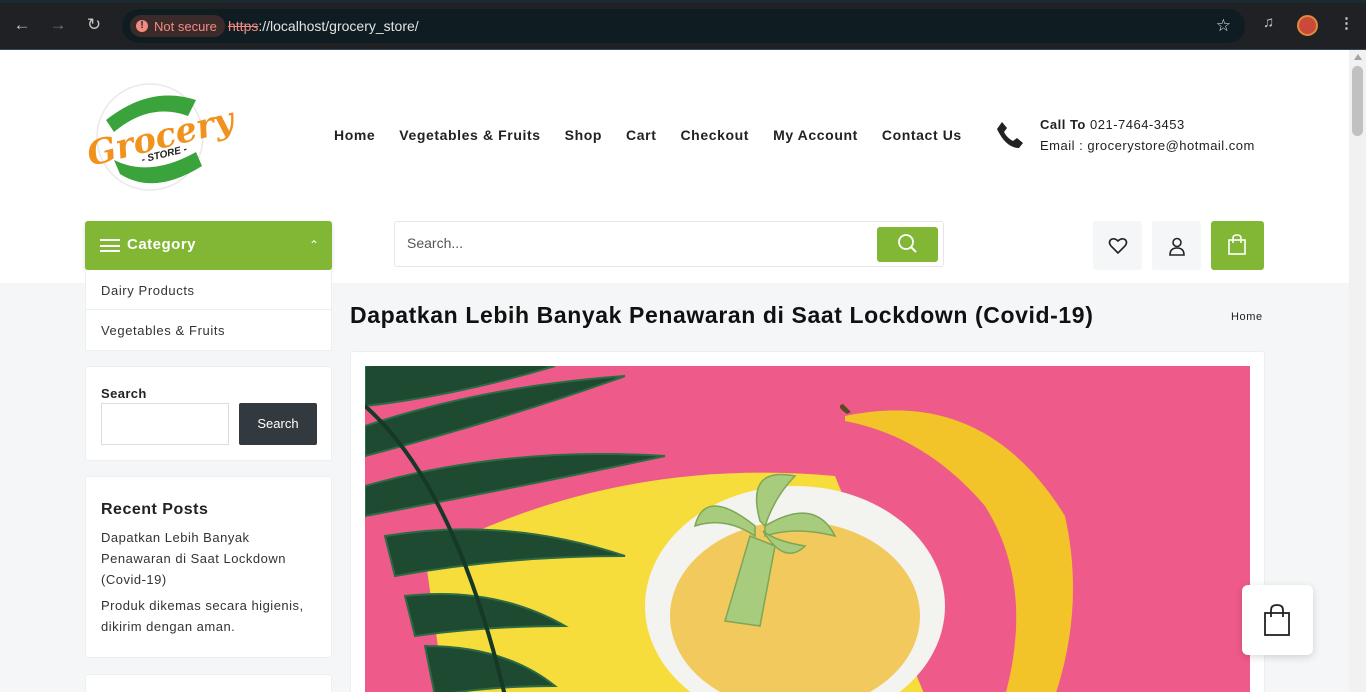 This screenshot has width=1366, height=692. Describe the element at coordinates (94, 25) in the screenshot. I see `reload-icon: ↻` at that location.